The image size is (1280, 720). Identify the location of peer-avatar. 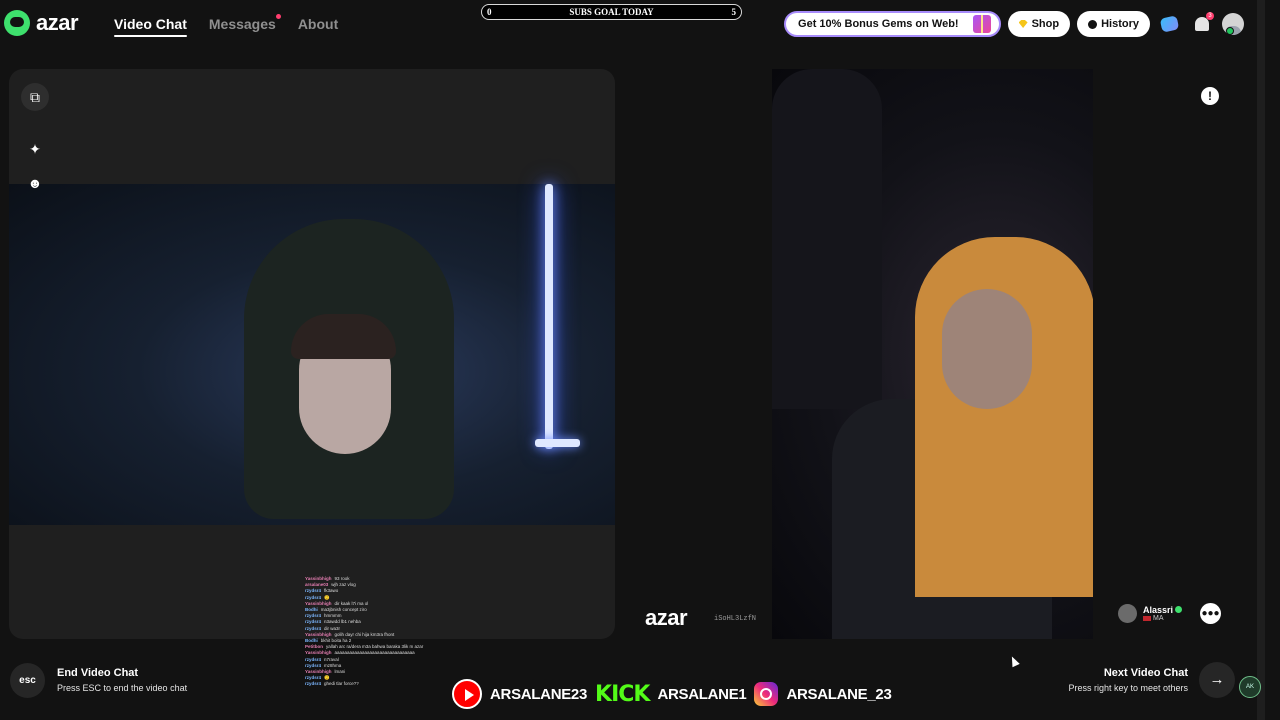
(1127, 613).